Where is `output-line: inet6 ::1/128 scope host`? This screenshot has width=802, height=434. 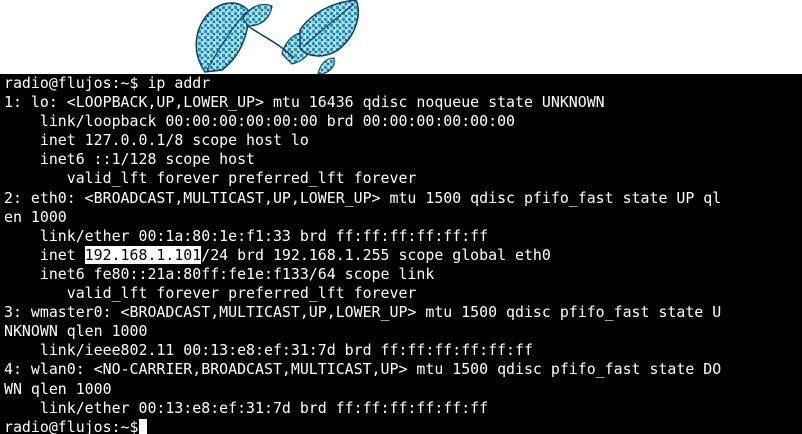 output-line: inet6 ::1/128 scope host is located at coordinates (130, 159).